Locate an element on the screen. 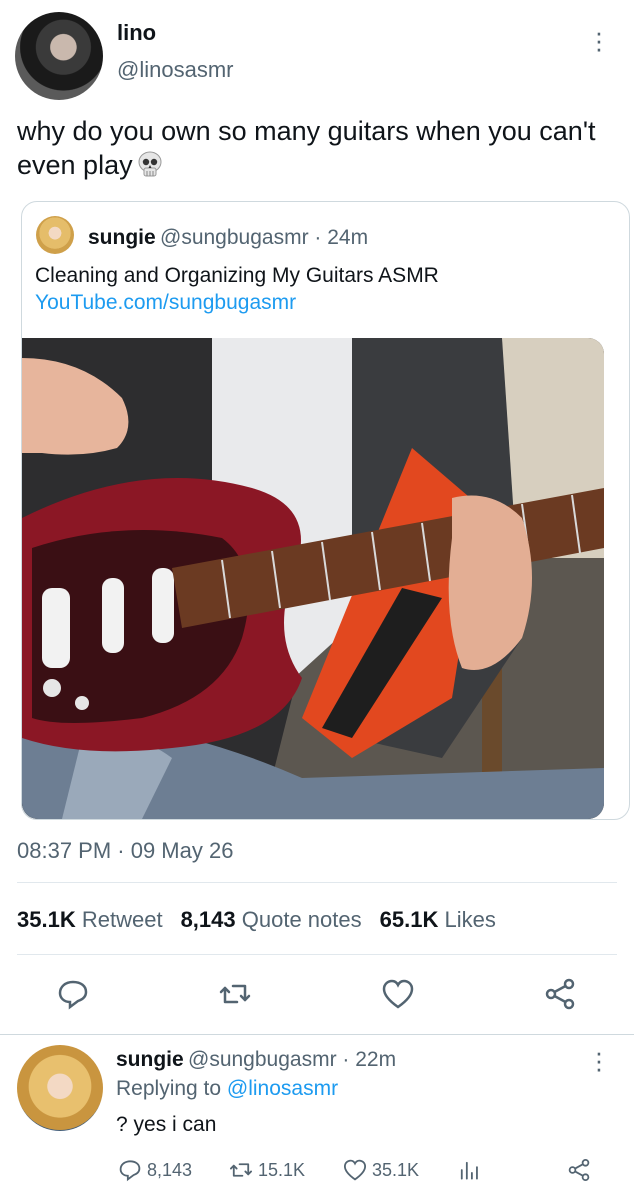  reply-reply-count: 8,143 is located at coordinates (170, 1169).